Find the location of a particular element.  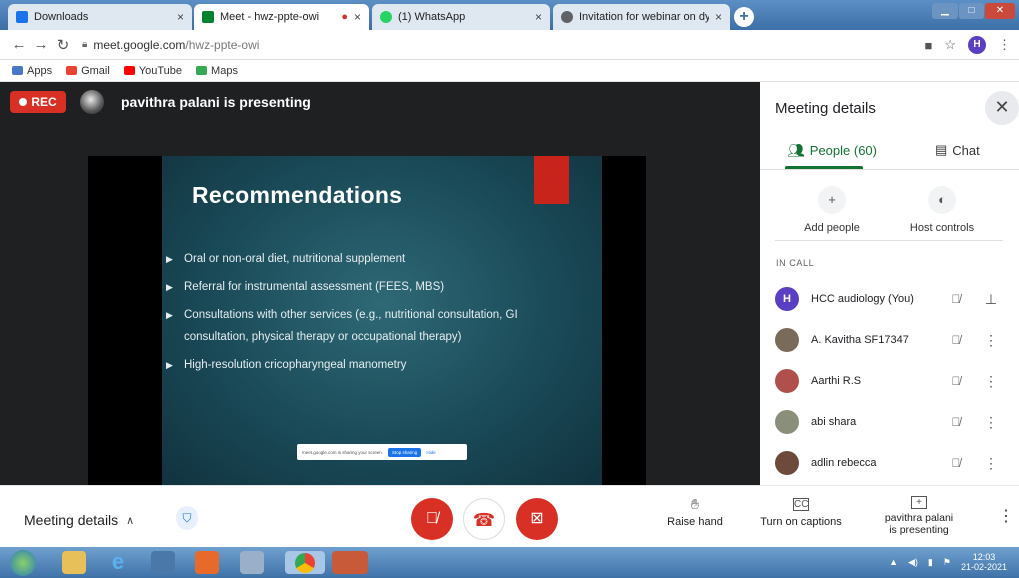

presenter-label: pavithra palani is presenting is located at coordinates (216, 102).